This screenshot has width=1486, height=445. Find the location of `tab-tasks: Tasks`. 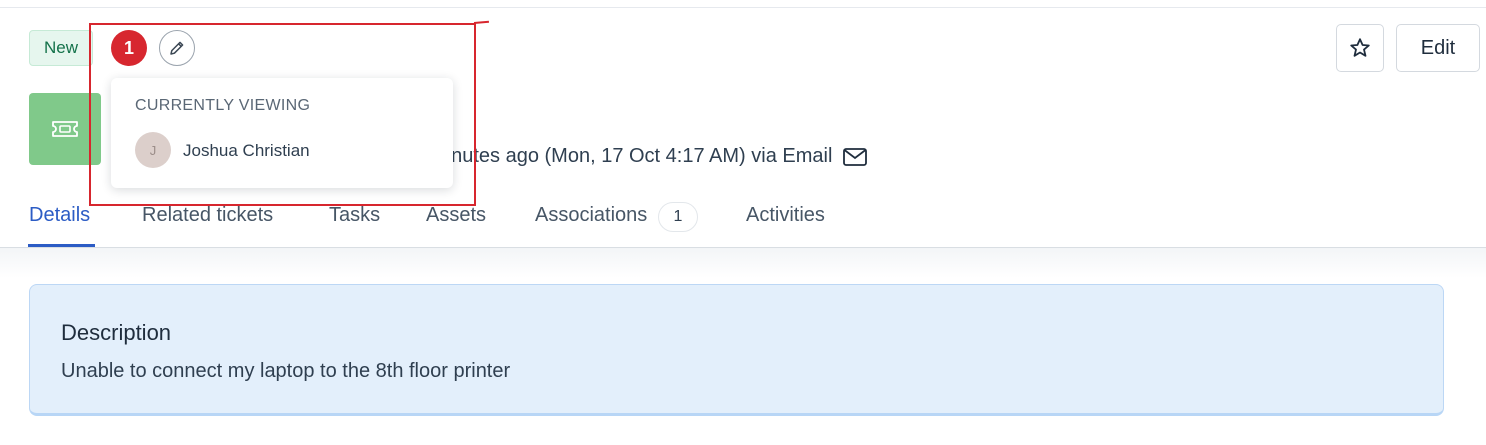

tab-tasks: Tasks is located at coordinates (354, 215).